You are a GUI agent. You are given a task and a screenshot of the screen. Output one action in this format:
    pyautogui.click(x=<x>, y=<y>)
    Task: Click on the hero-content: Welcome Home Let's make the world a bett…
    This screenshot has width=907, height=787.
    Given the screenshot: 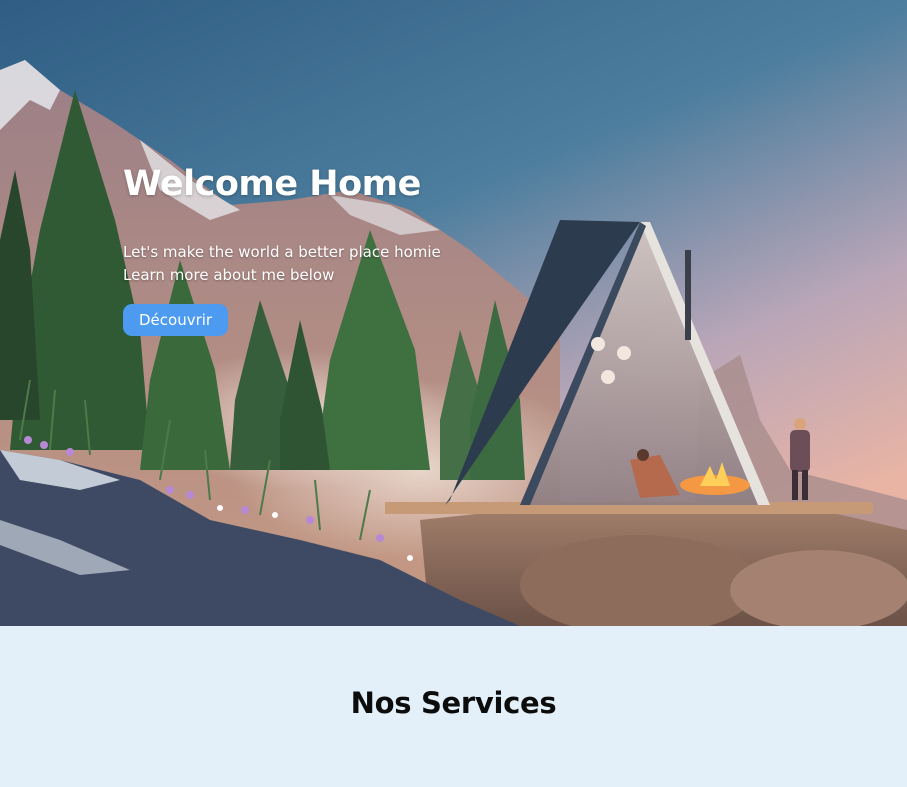 What is the action you would take?
    pyautogui.click(x=282, y=249)
    